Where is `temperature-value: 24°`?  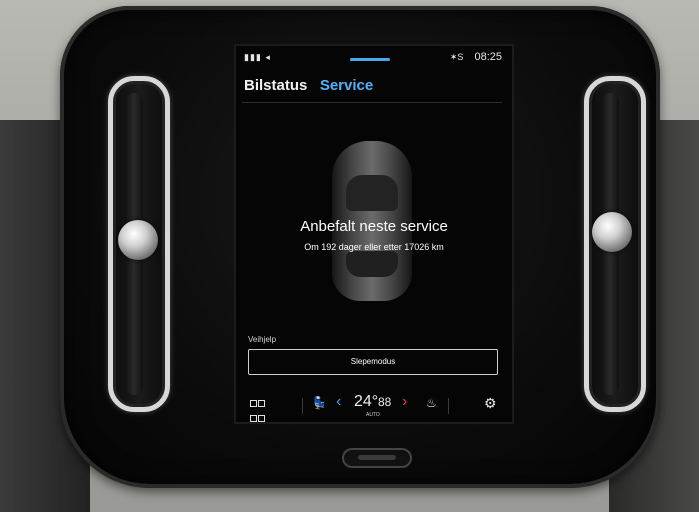 temperature-value: 24° is located at coordinates (366, 402).